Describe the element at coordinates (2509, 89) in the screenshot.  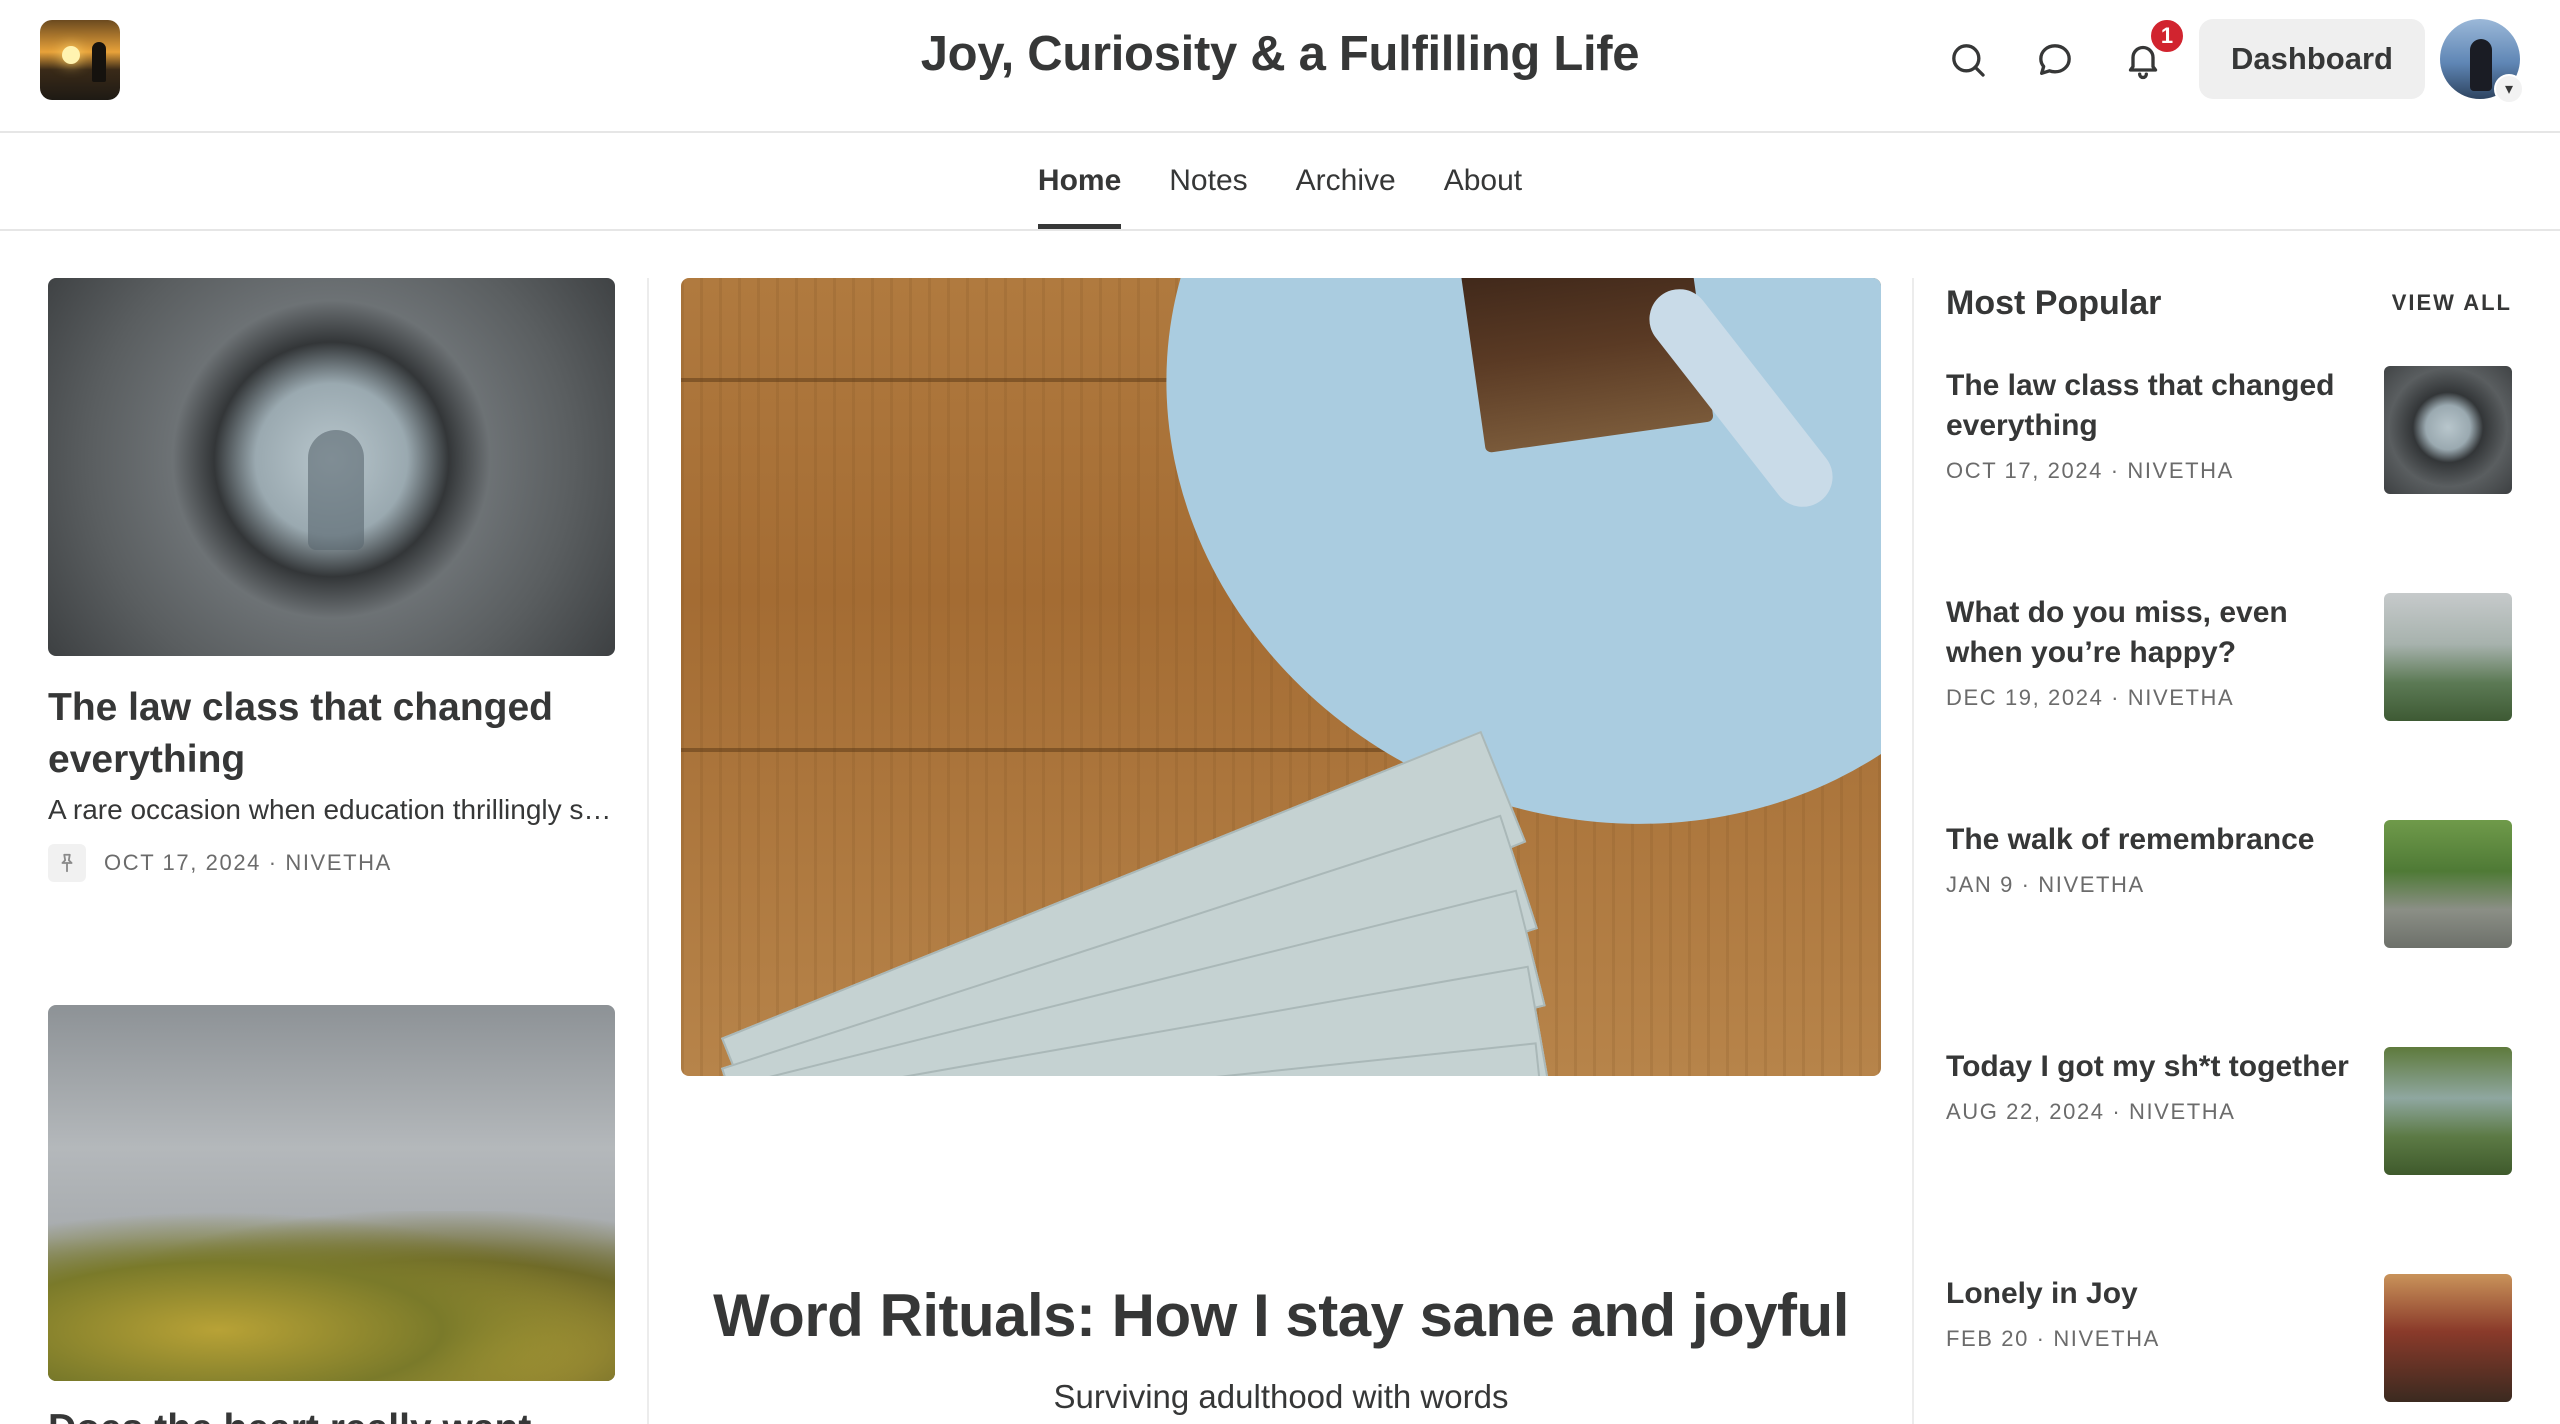
I see `chevron-down-icon: ▾` at that location.